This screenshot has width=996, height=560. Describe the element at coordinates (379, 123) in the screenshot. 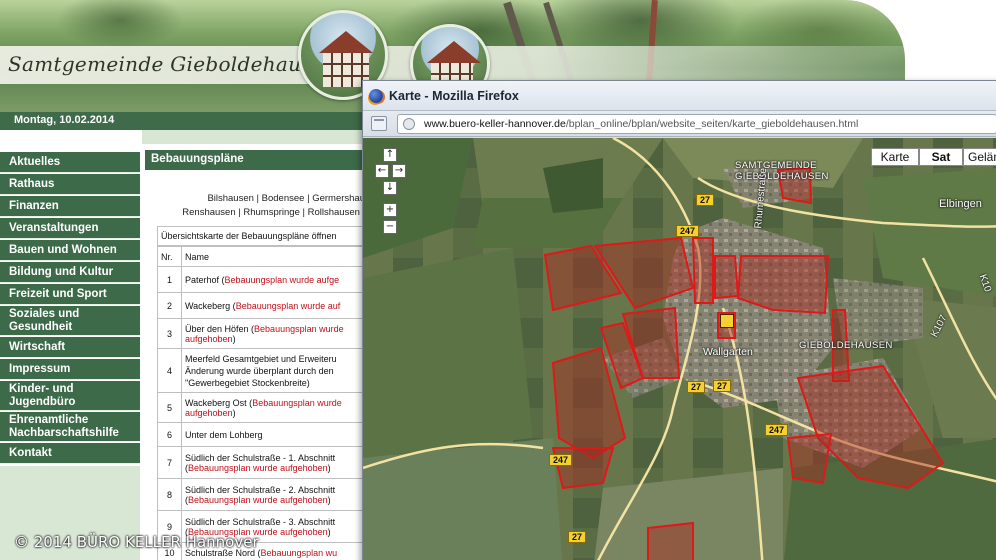

I see `page-icon` at that location.